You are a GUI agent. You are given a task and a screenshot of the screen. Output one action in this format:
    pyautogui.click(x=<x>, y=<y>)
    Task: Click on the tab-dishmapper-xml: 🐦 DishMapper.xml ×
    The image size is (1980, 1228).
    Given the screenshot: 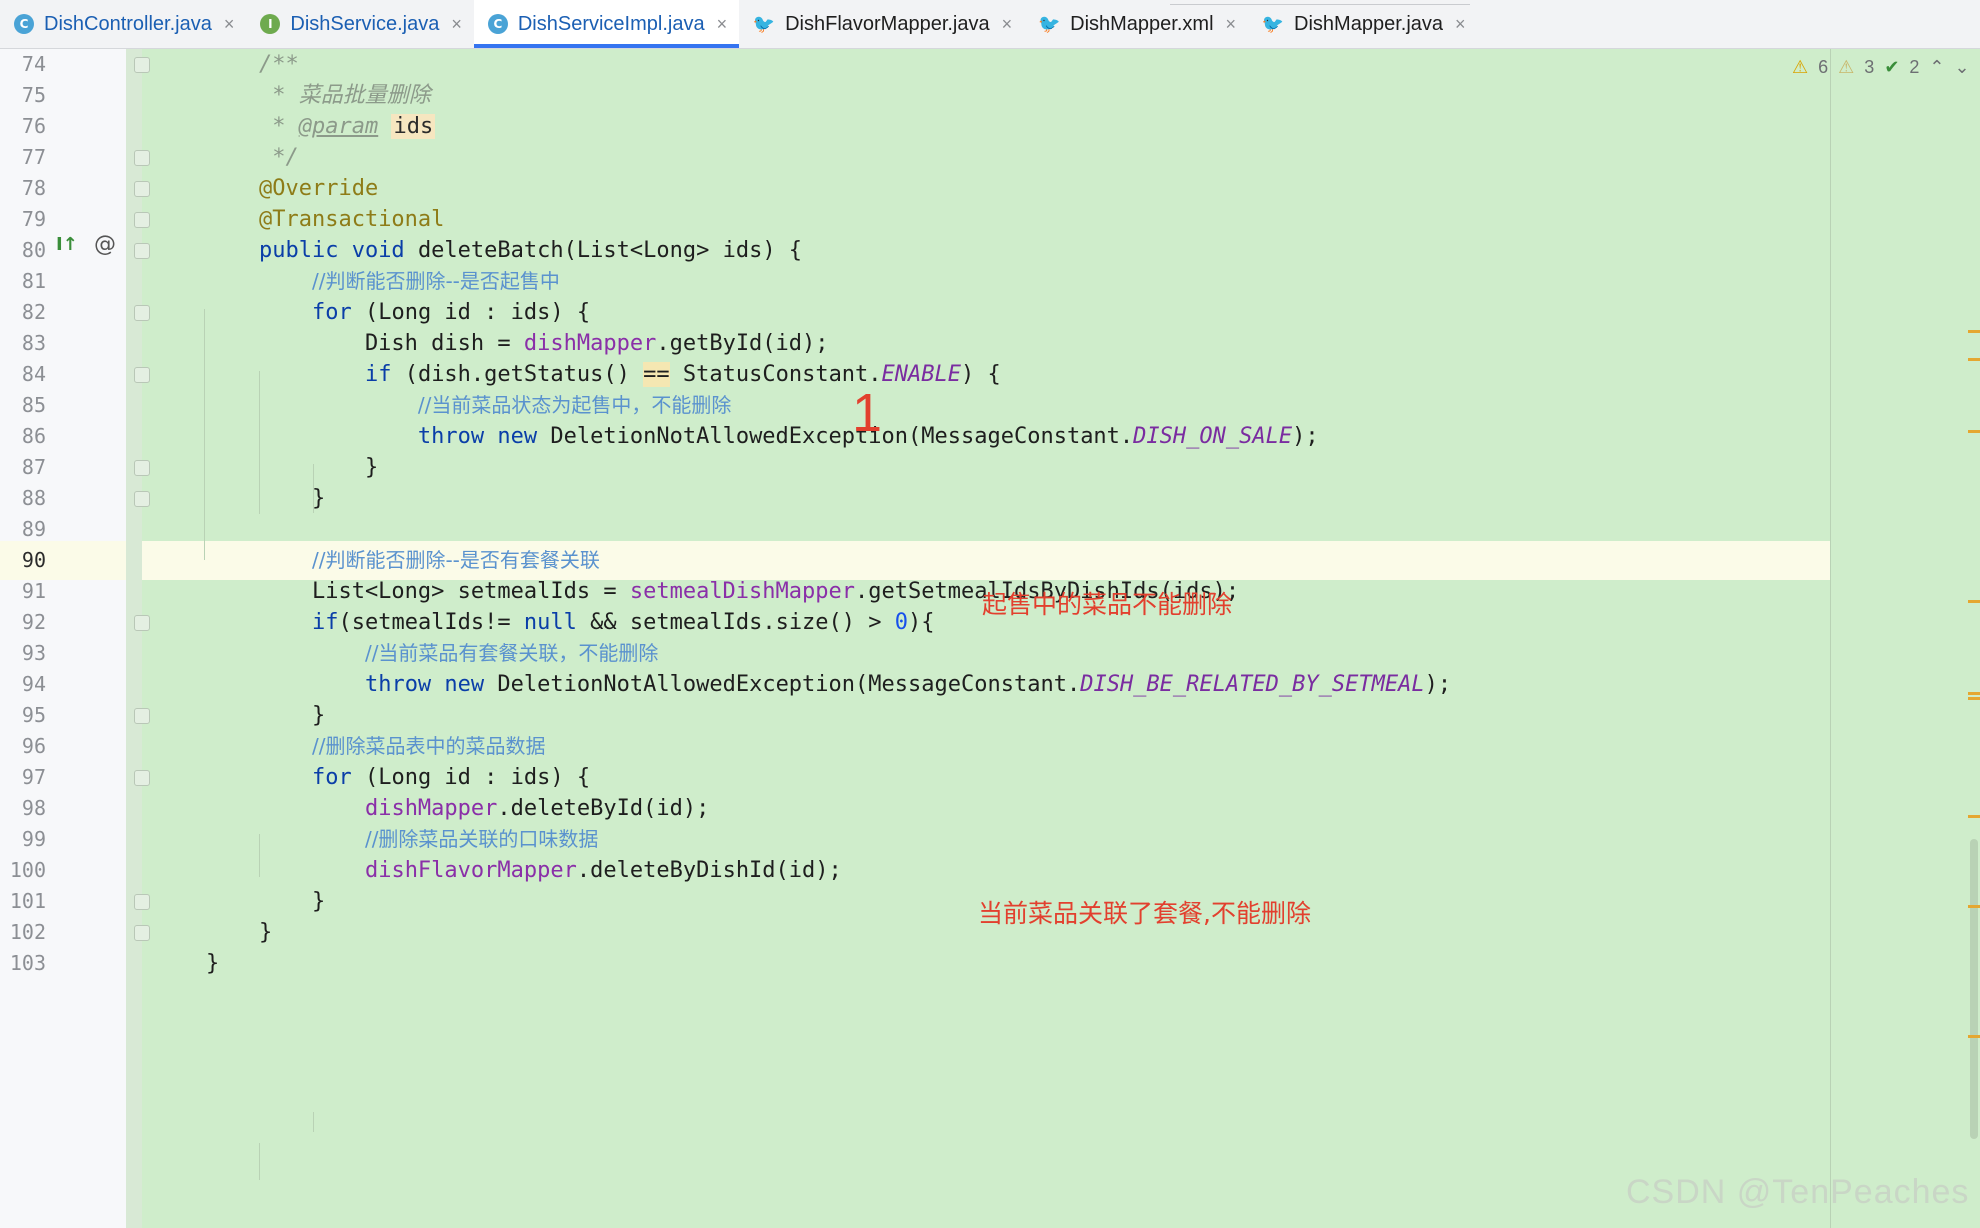 What is the action you would take?
    pyautogui.click(x=1136, y=24)
    